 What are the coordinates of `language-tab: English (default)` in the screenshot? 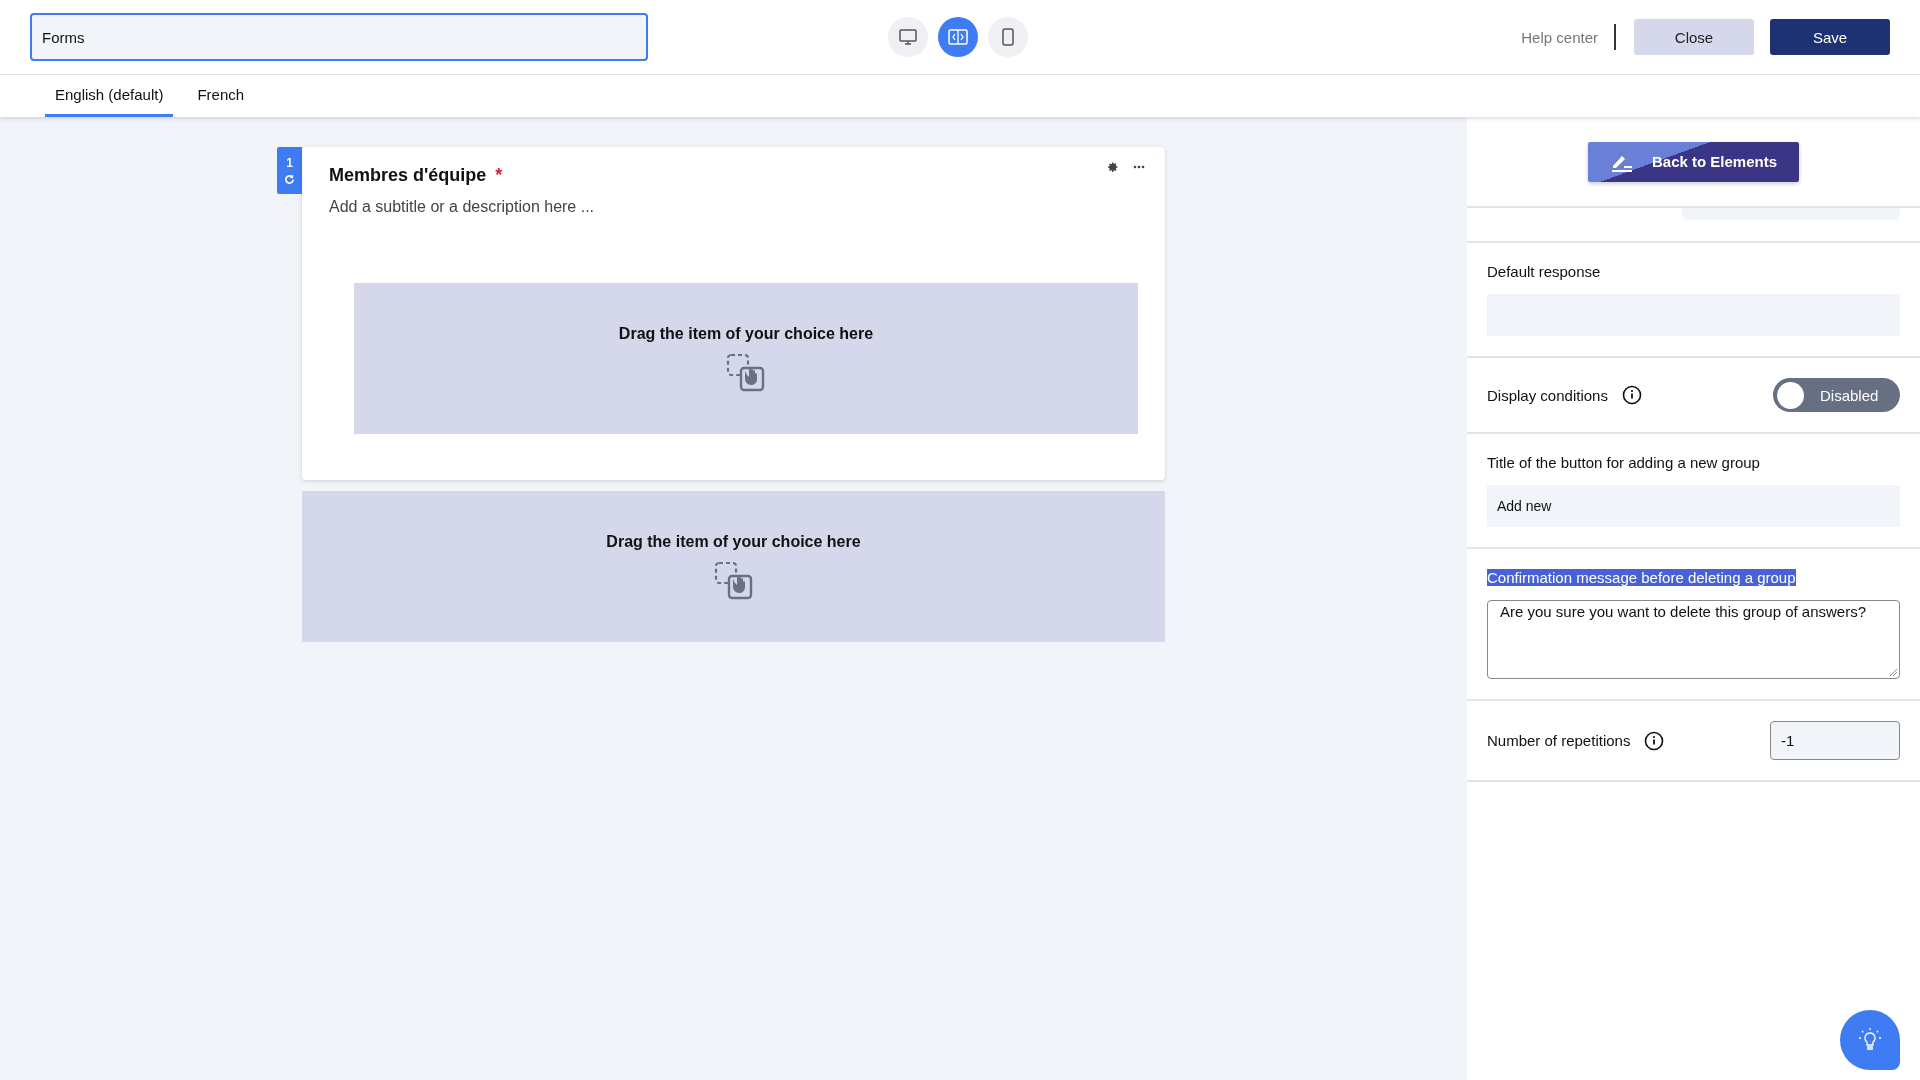 It's located at (109, 96).